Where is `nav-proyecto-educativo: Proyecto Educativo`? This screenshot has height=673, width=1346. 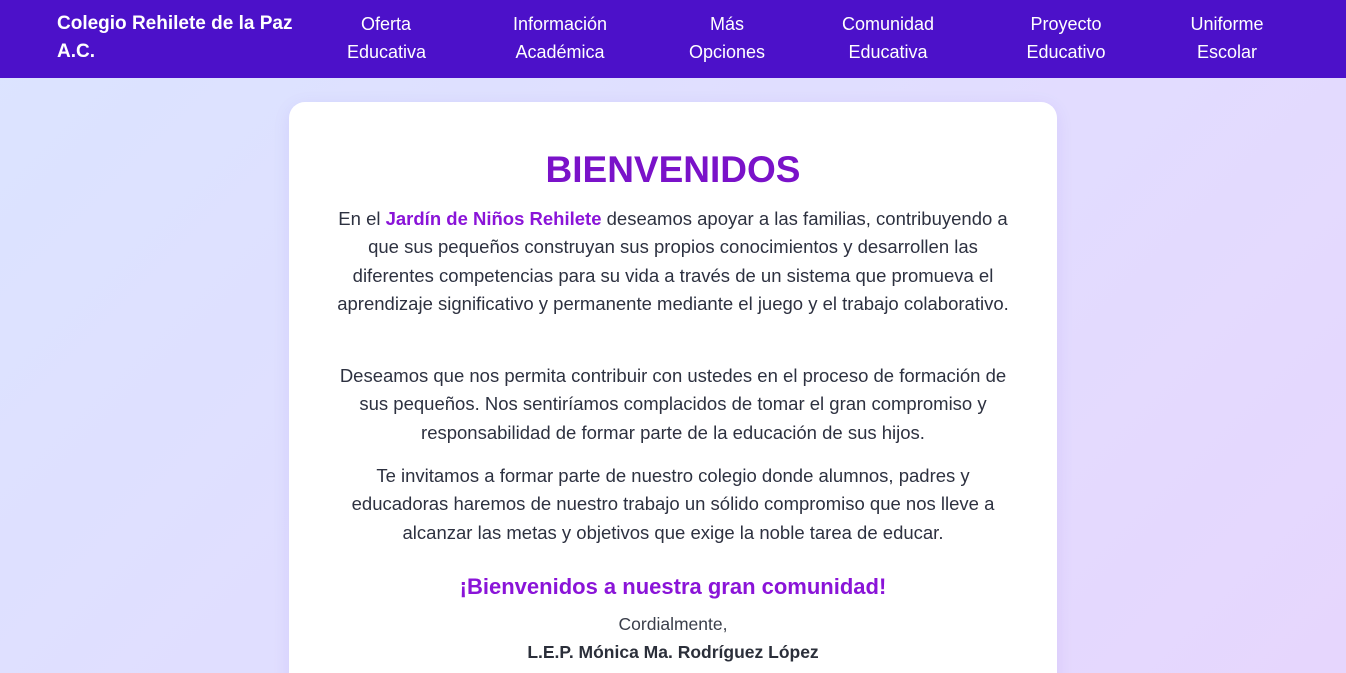
nav-proyecto-educativo: Proyecto Educativo is located at coordinates (1066, 38).